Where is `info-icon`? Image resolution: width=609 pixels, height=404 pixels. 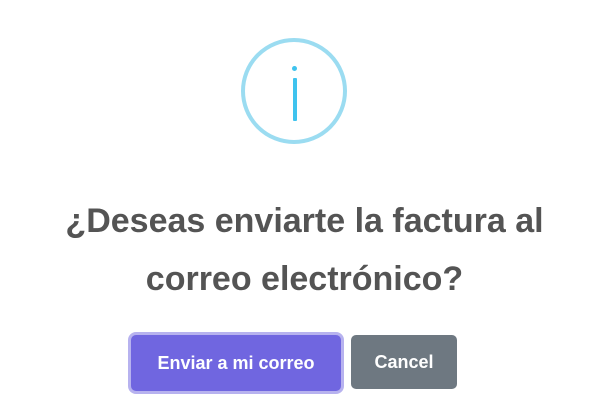 info-icon is located at coordinates (294, 91).